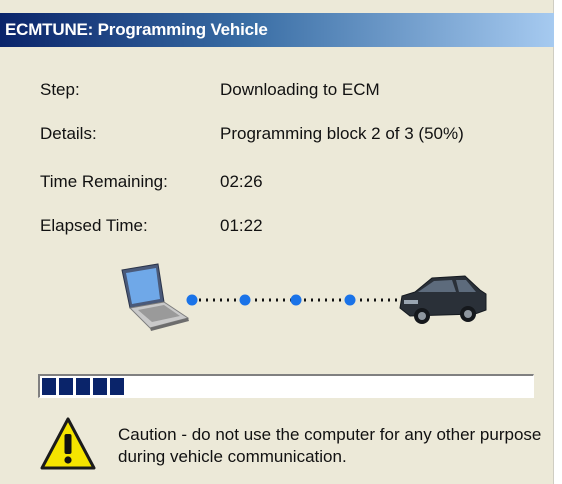  Describe the element at coordinates (241, 225) in the screenshot. I see `elapsed-time-value: 01:22` at that location.